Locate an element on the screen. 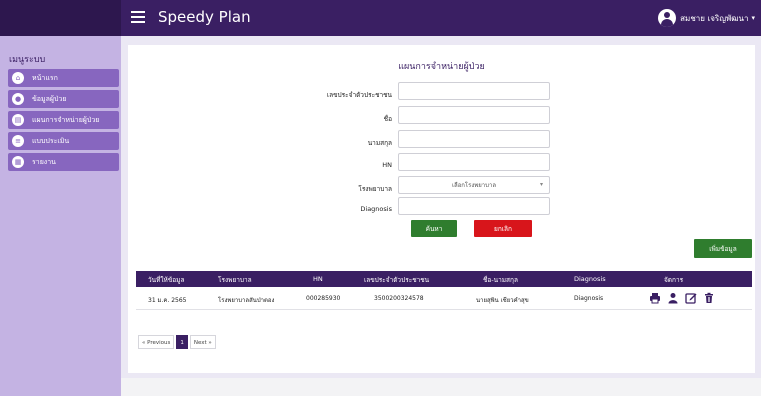  last-name-input is located at coordinates (474, 139).